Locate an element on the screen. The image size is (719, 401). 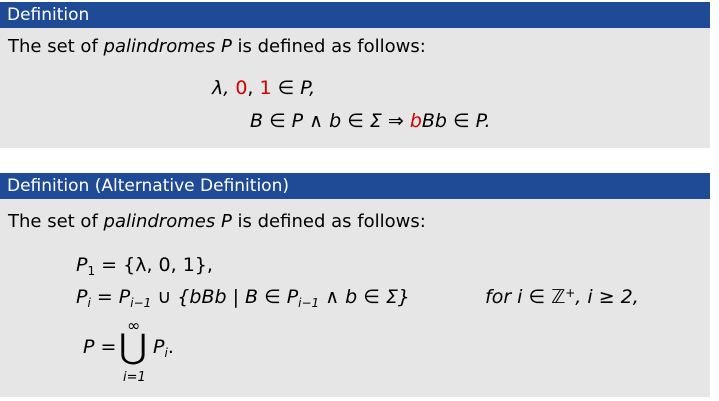
equation-pi: Pi = Pi−1 ∪ {bBb | B ∈ Pi−1 ∧ b ∈ Σ} is located at coordinates (243, 298).